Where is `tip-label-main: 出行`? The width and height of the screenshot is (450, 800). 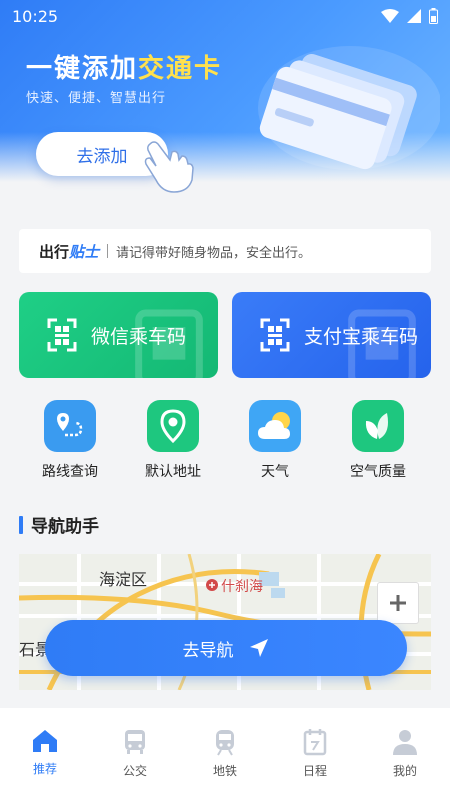
tip-label-main: 出行 is located at coordinates (54, 251).